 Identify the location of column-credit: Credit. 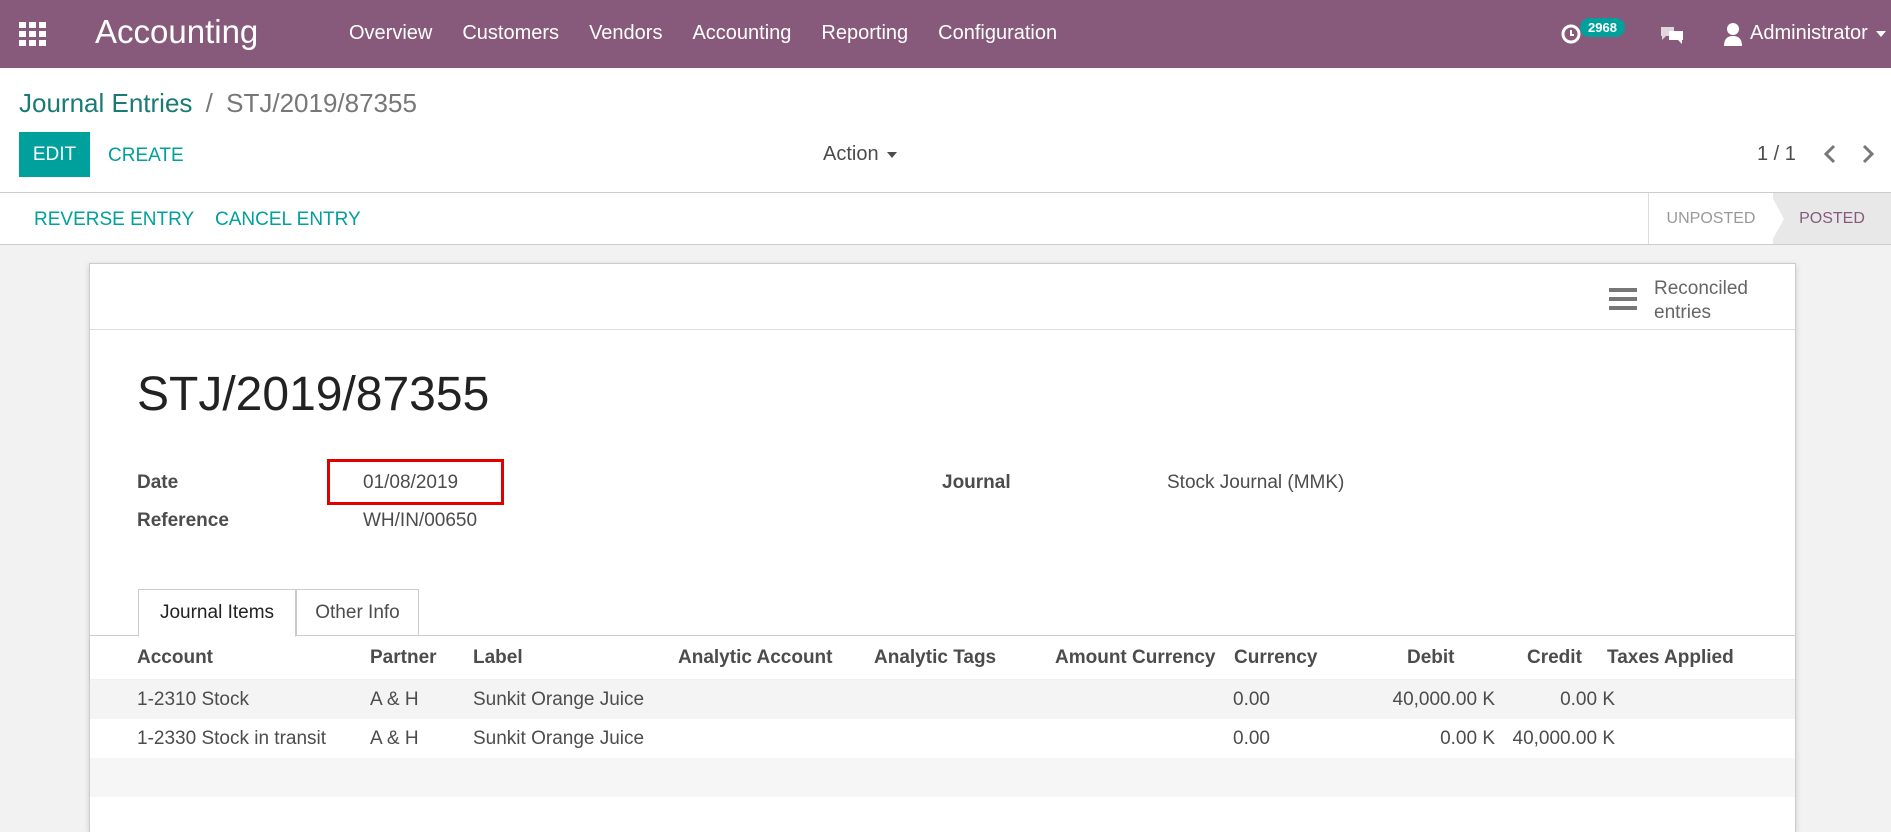
(1554, 658).